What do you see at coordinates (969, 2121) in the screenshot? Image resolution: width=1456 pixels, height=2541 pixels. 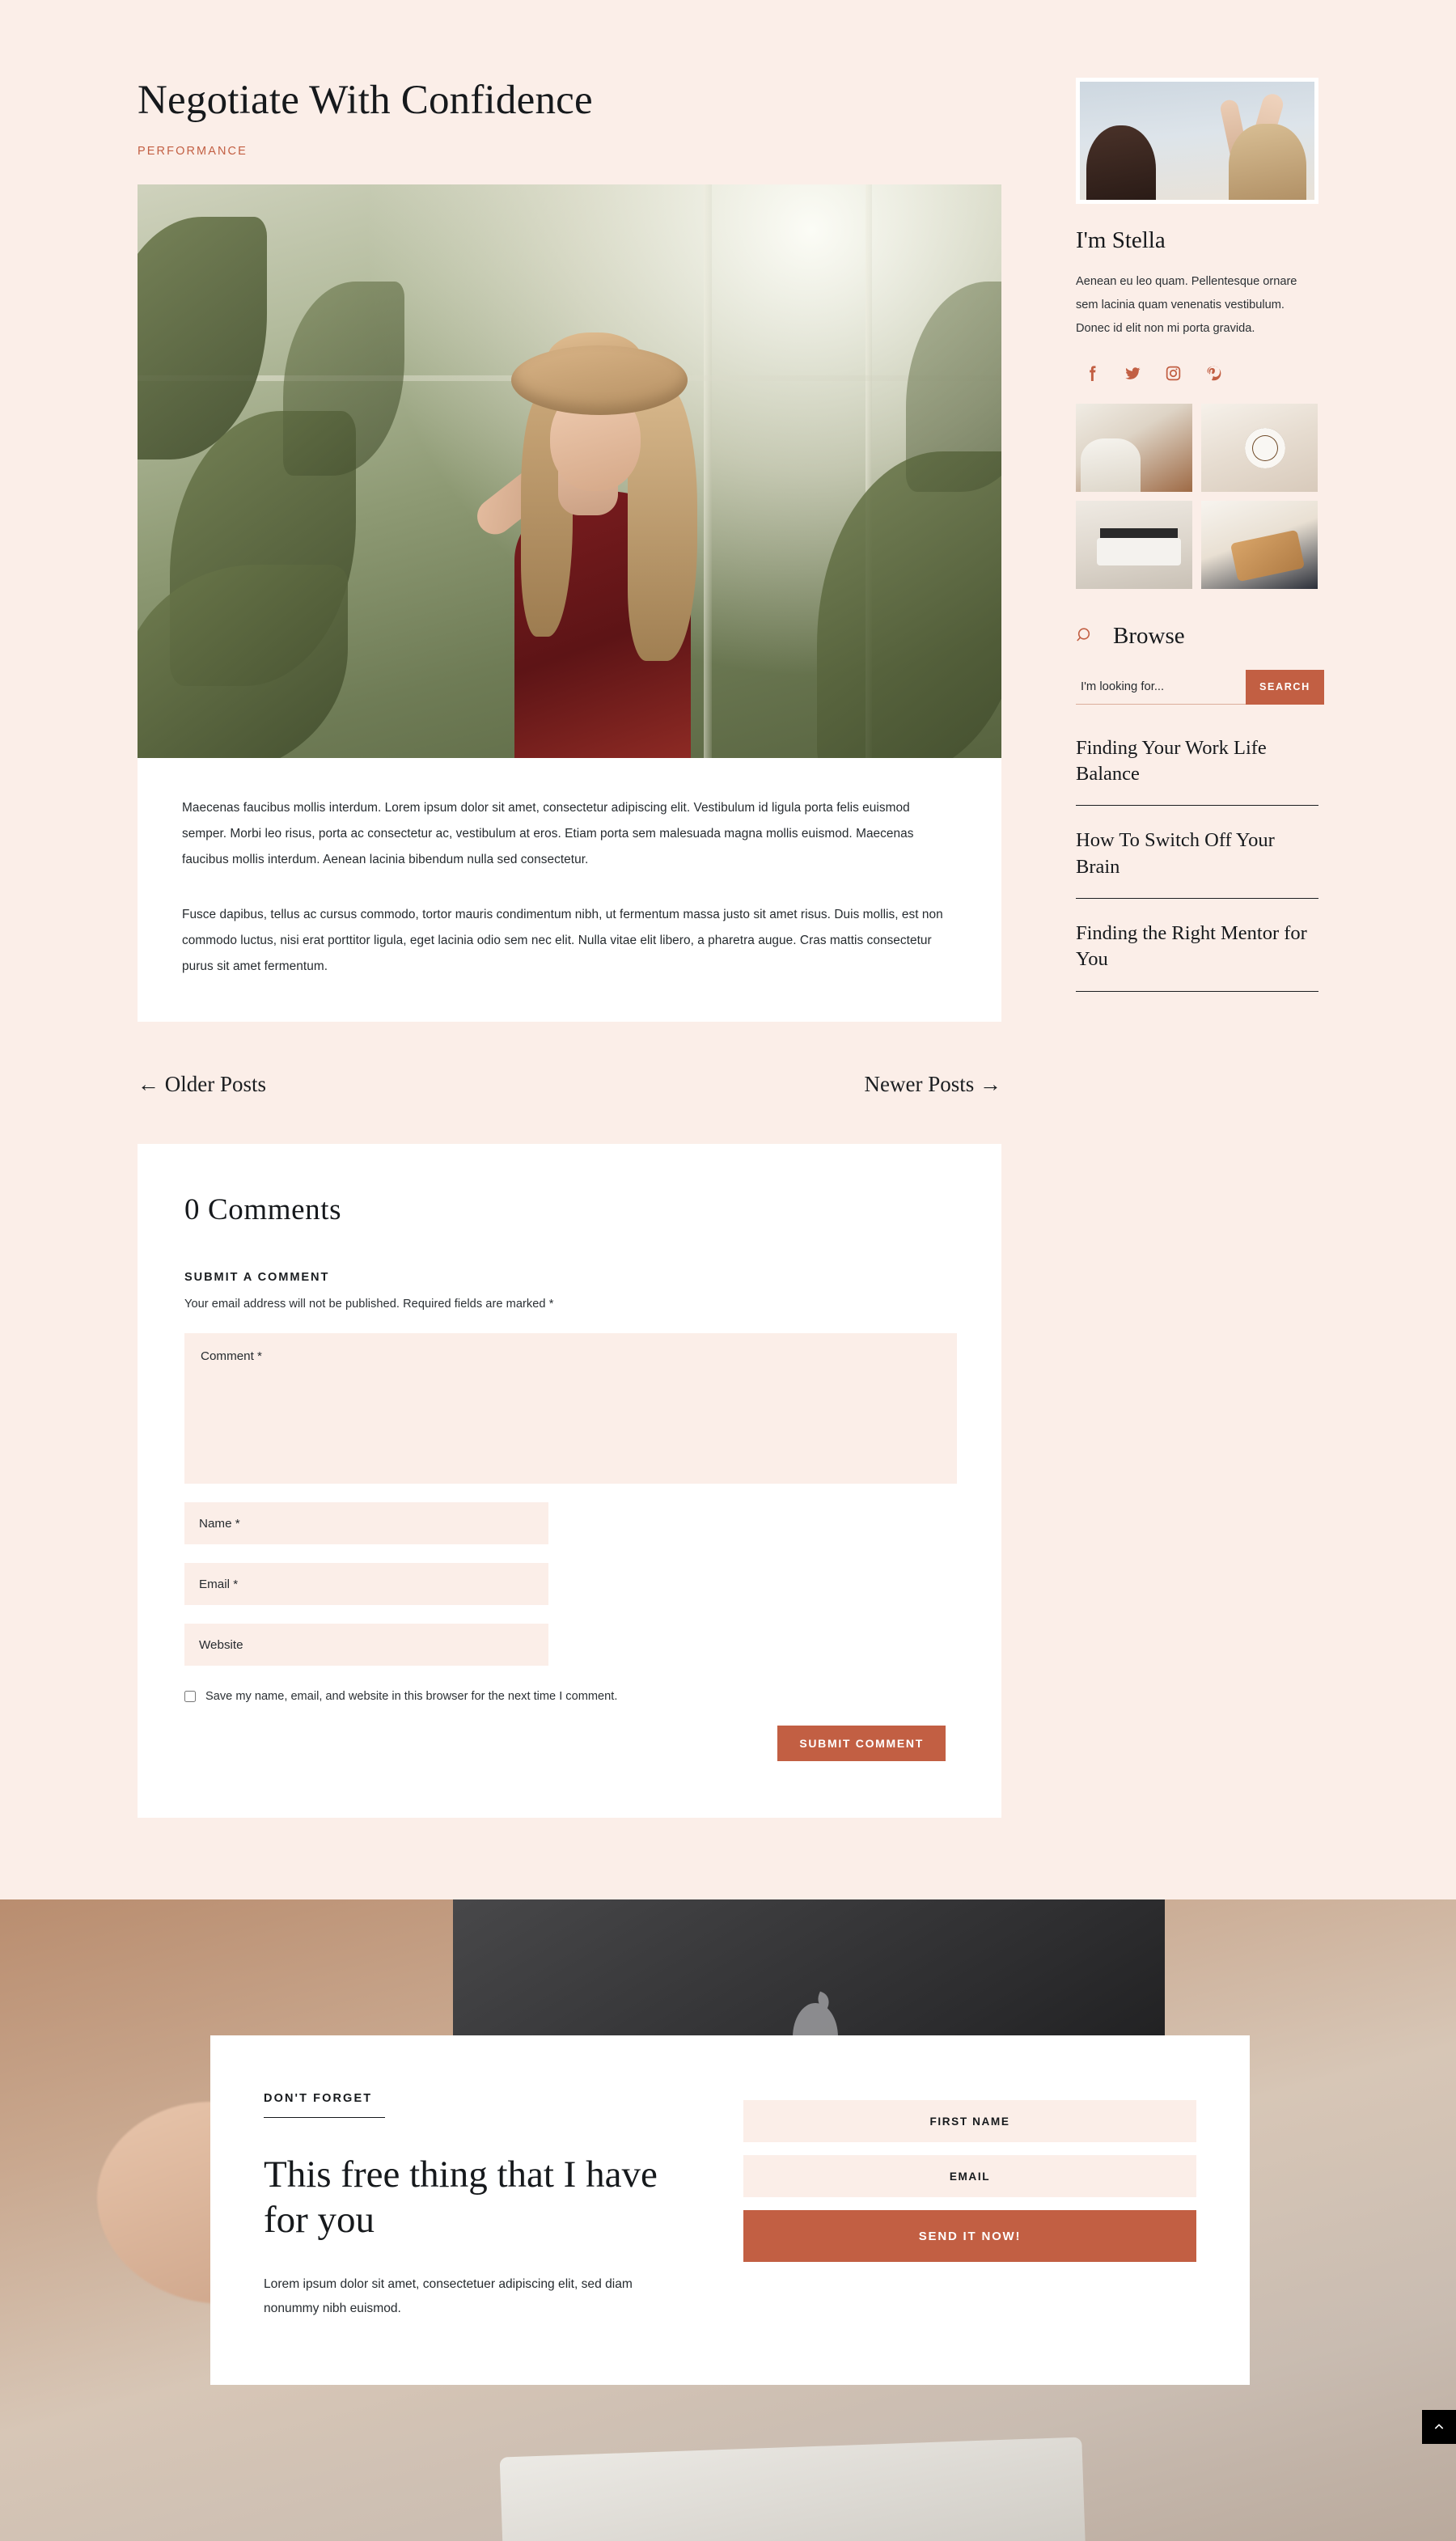 I see `first-name-input` at bounding box center [969, 2121].